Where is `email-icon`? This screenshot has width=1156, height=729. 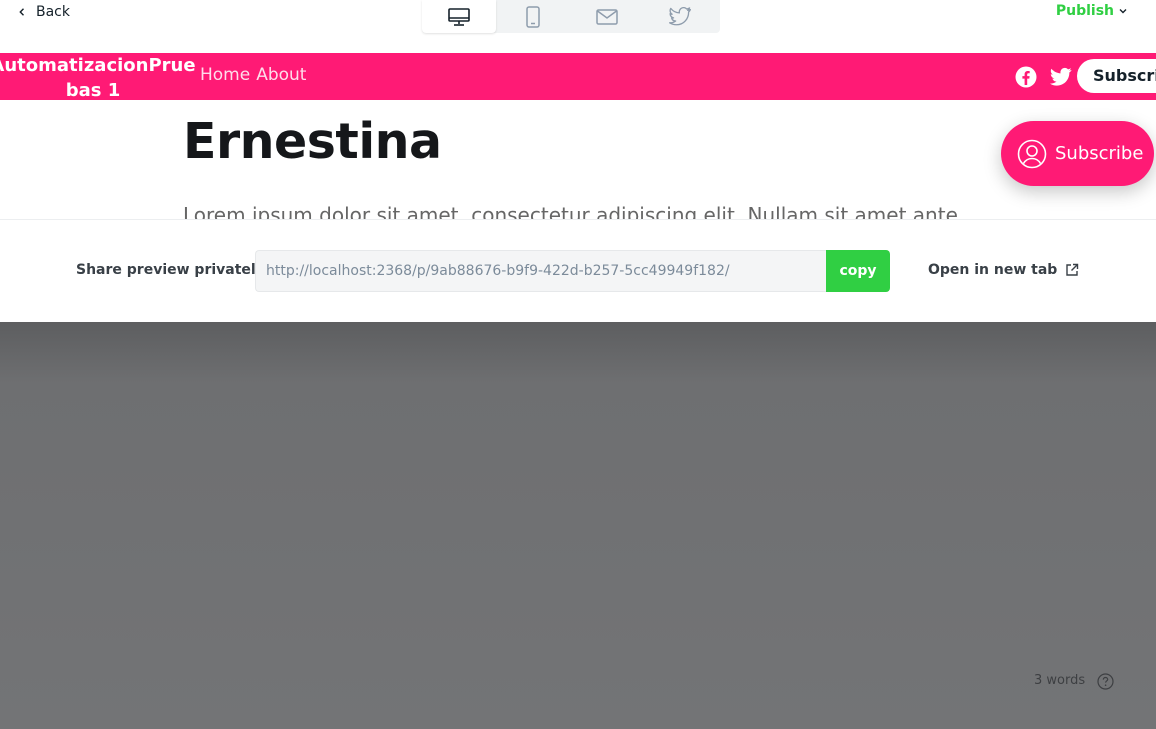
email-icon is located at coordinates (607, 16).